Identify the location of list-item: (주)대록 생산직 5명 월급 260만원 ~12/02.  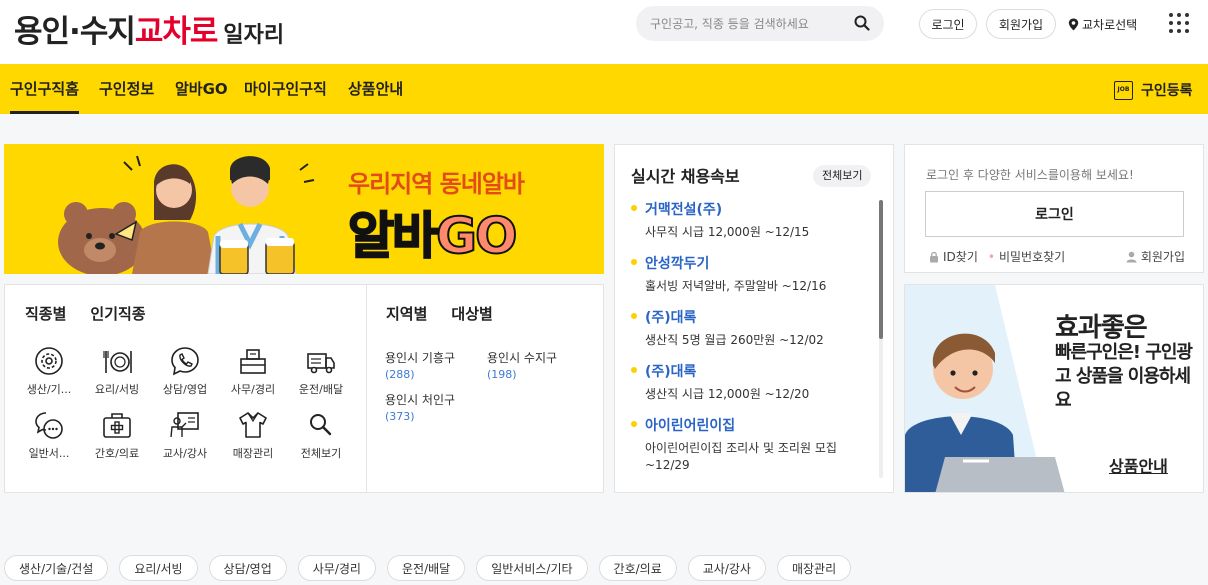
(751, 334).